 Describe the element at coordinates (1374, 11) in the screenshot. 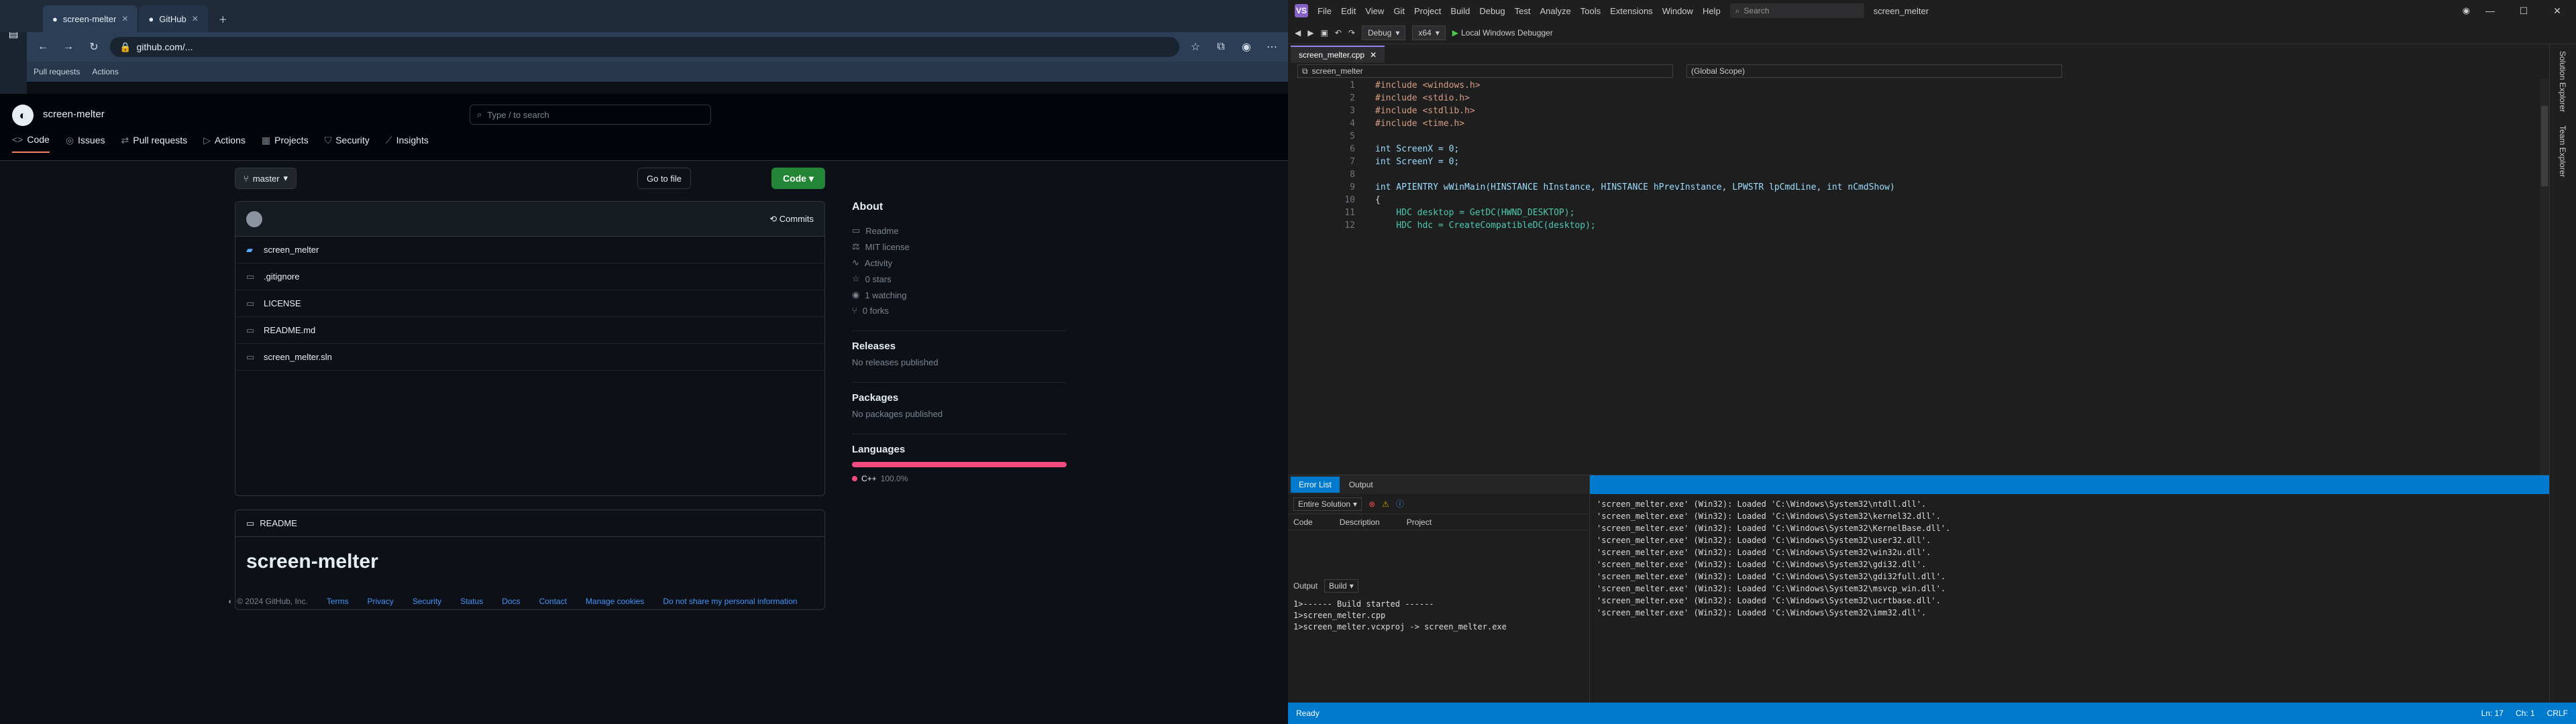

I see `menu-view: View` at that location.